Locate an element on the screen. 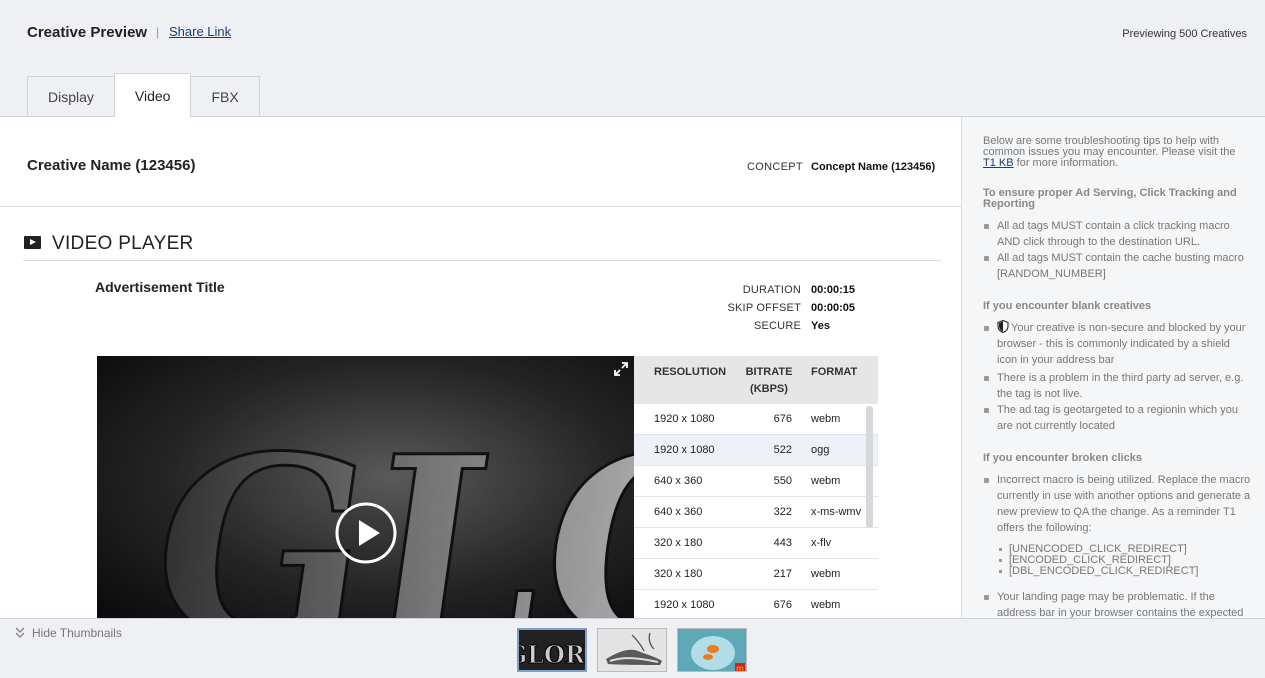  table-row: 640 x 360 322 x-ms-wmv is located at coordinates (756, 512).